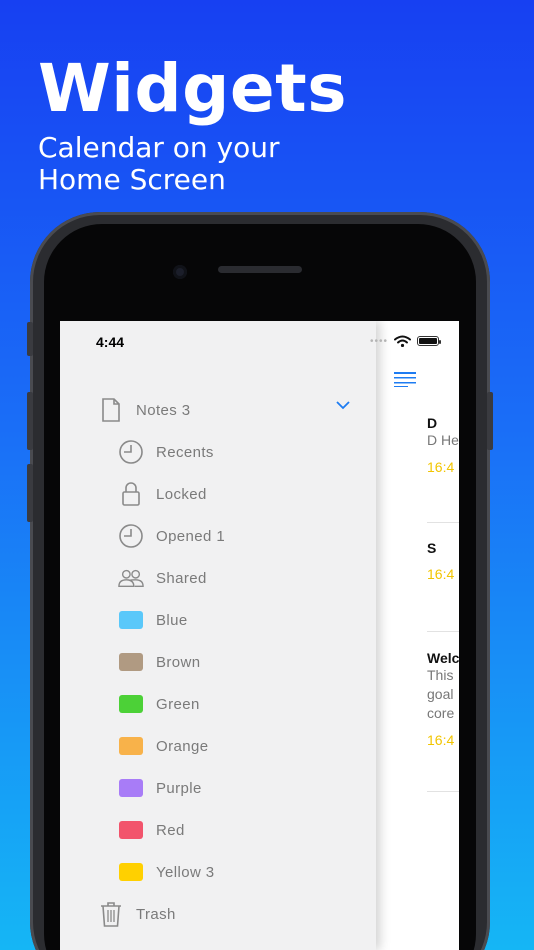  Describe the element at coordinates (191, 536) in the screenshot. I see `sidebar-item-label: Opened 1` at that location.